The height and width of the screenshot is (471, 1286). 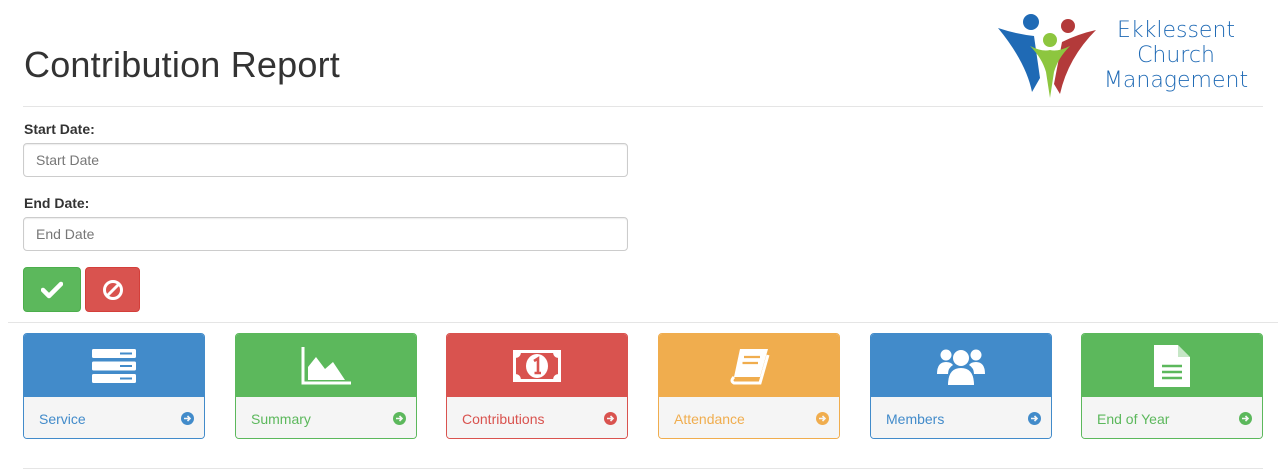 I want to click on money-icon, so click(x=537, y=365).